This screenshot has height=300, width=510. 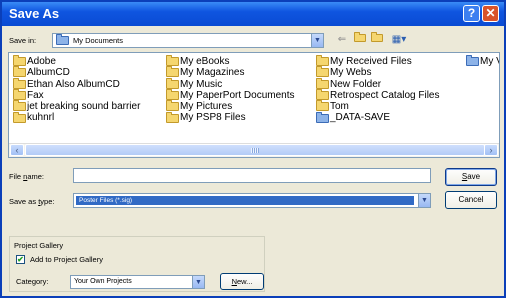 I want to click on up-folder-icon, so click(x=360, y=39).